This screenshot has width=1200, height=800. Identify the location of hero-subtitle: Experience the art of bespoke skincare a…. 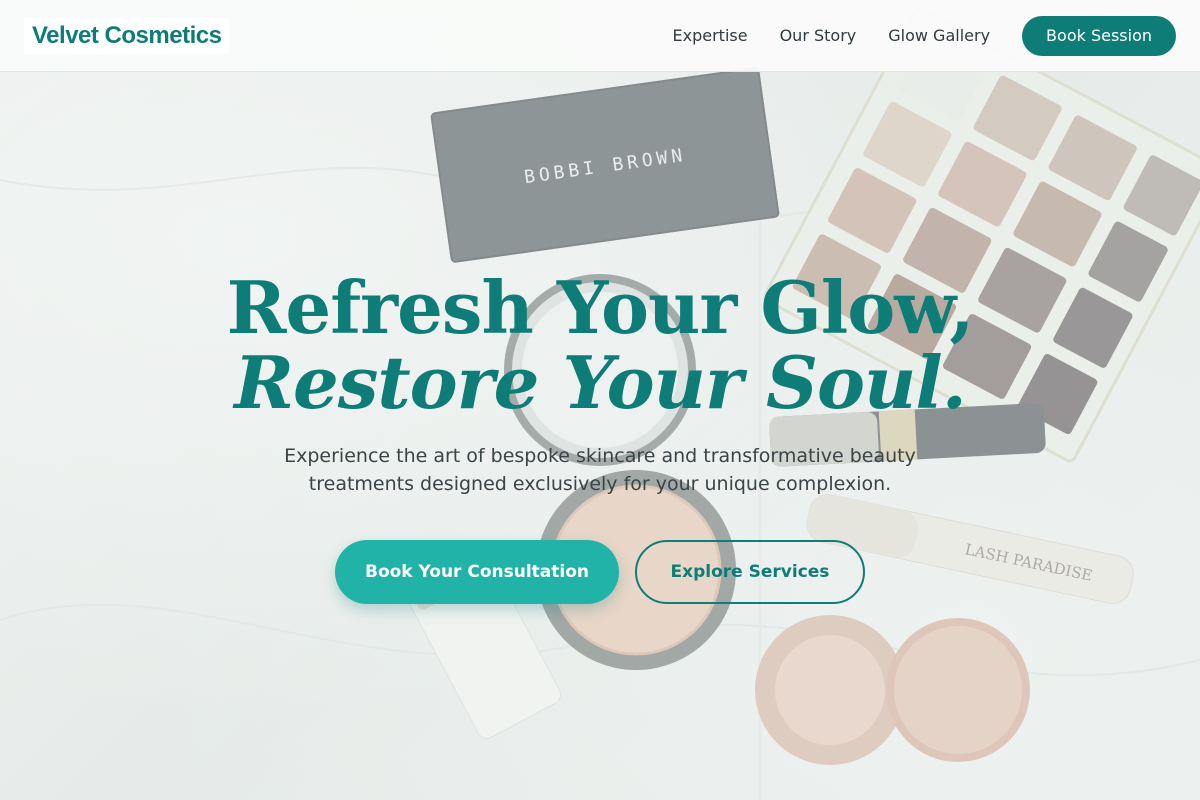
(600, 470).